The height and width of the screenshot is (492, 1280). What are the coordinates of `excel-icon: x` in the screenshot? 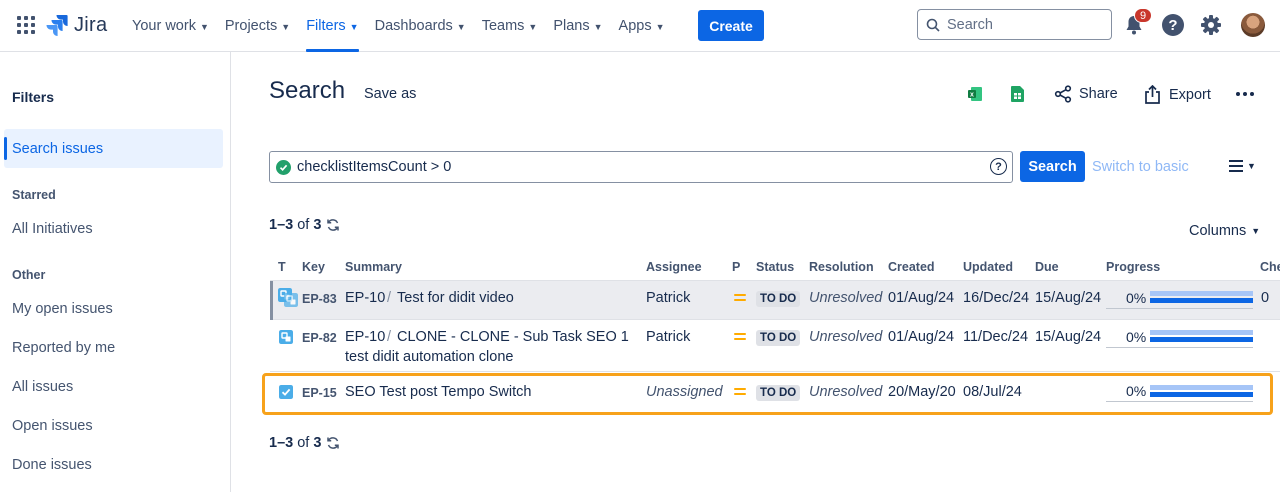 It's located at (975, 94).